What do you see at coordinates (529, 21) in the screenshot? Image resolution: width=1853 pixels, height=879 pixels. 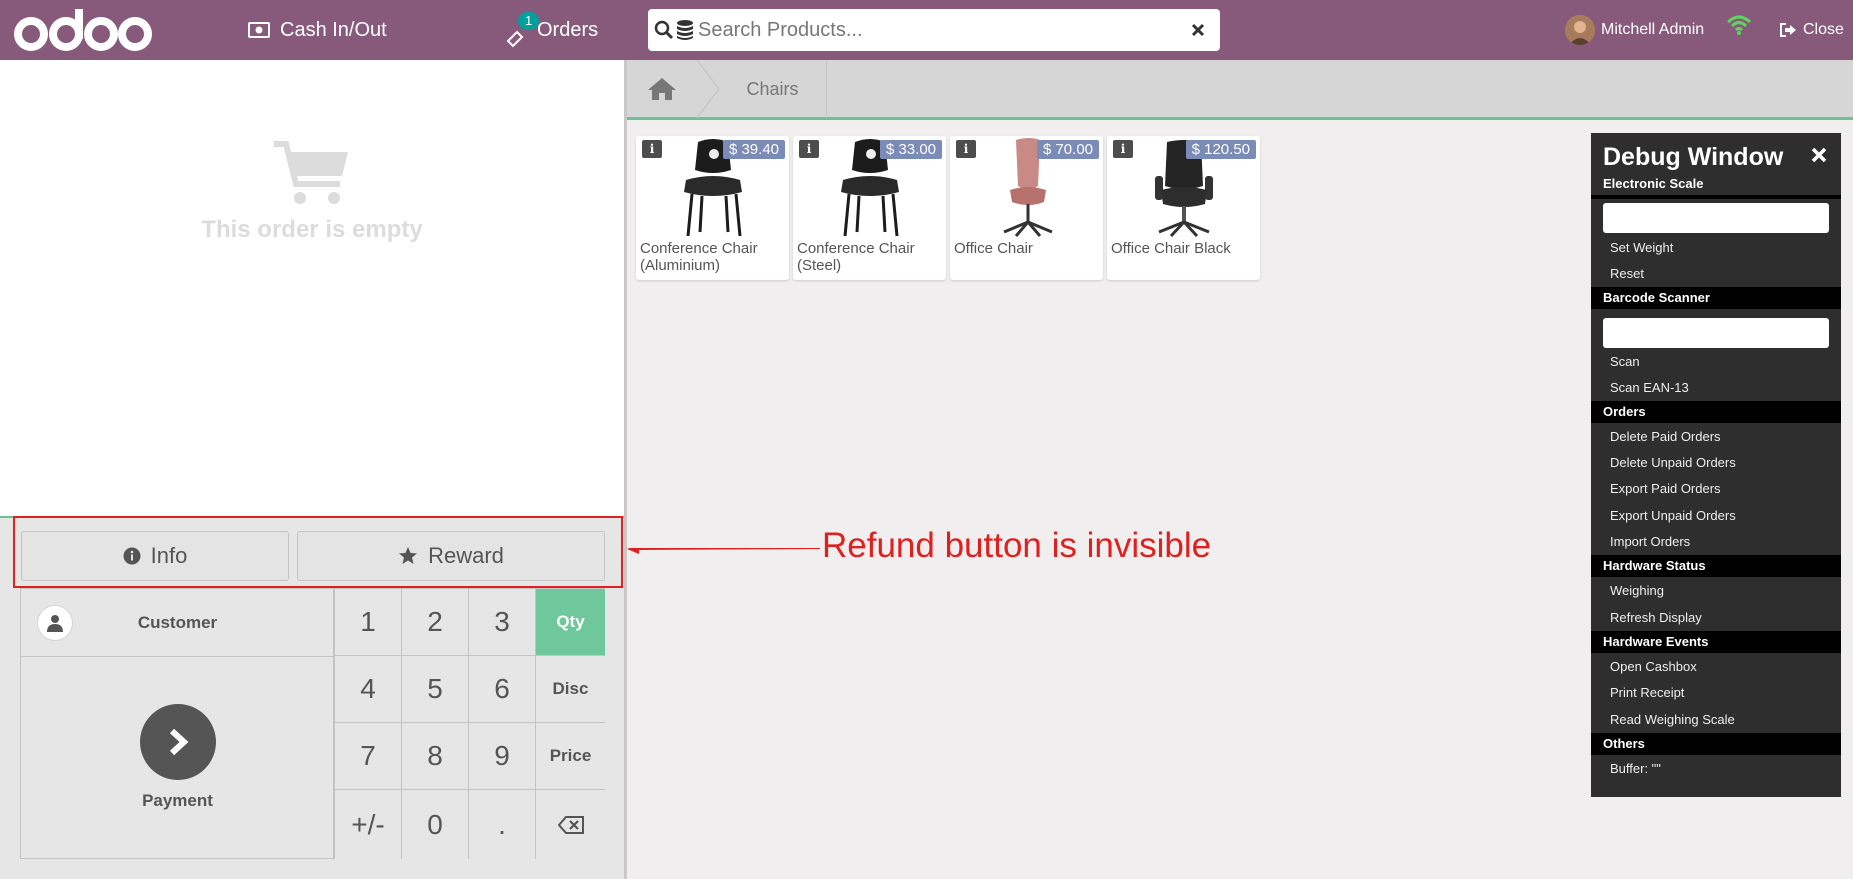 I see `orders-count-badge: 1` at bounding box center [529, 21].